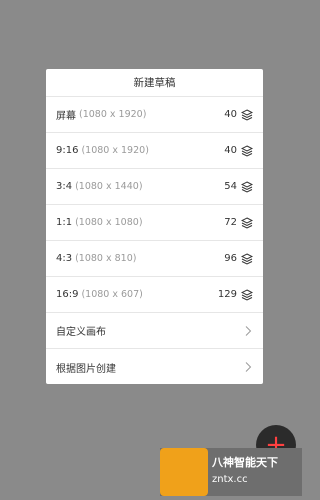  I want to click on preset-name: 16:9, so click(67, 294).